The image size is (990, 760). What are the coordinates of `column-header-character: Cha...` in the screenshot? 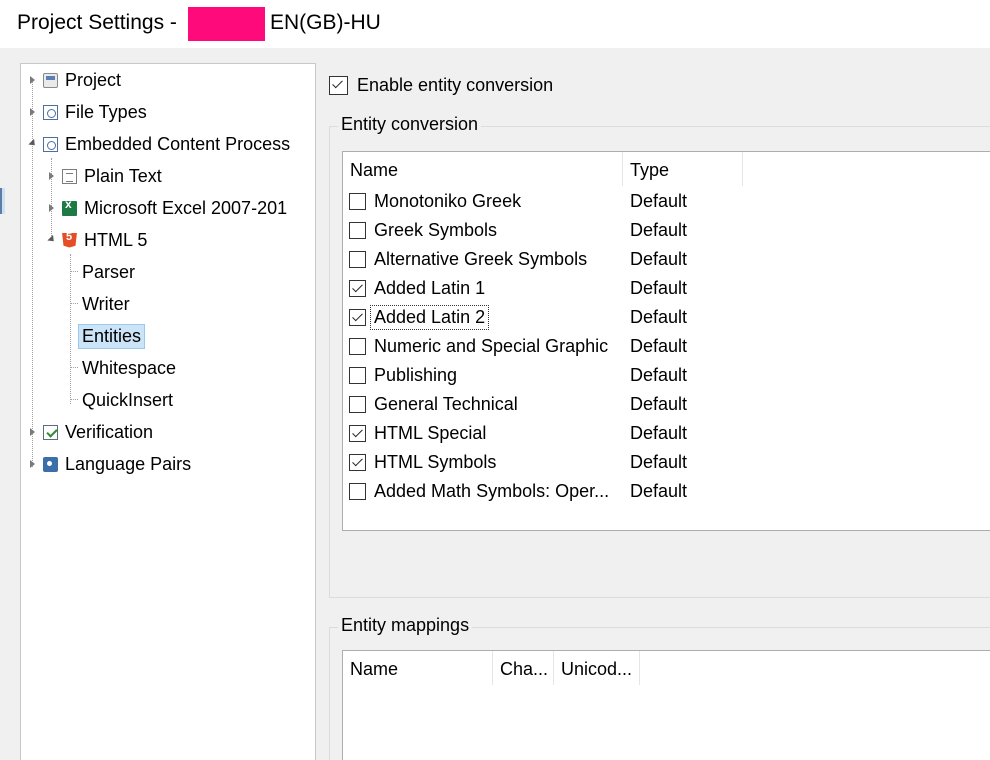 It's located at (523, 668).